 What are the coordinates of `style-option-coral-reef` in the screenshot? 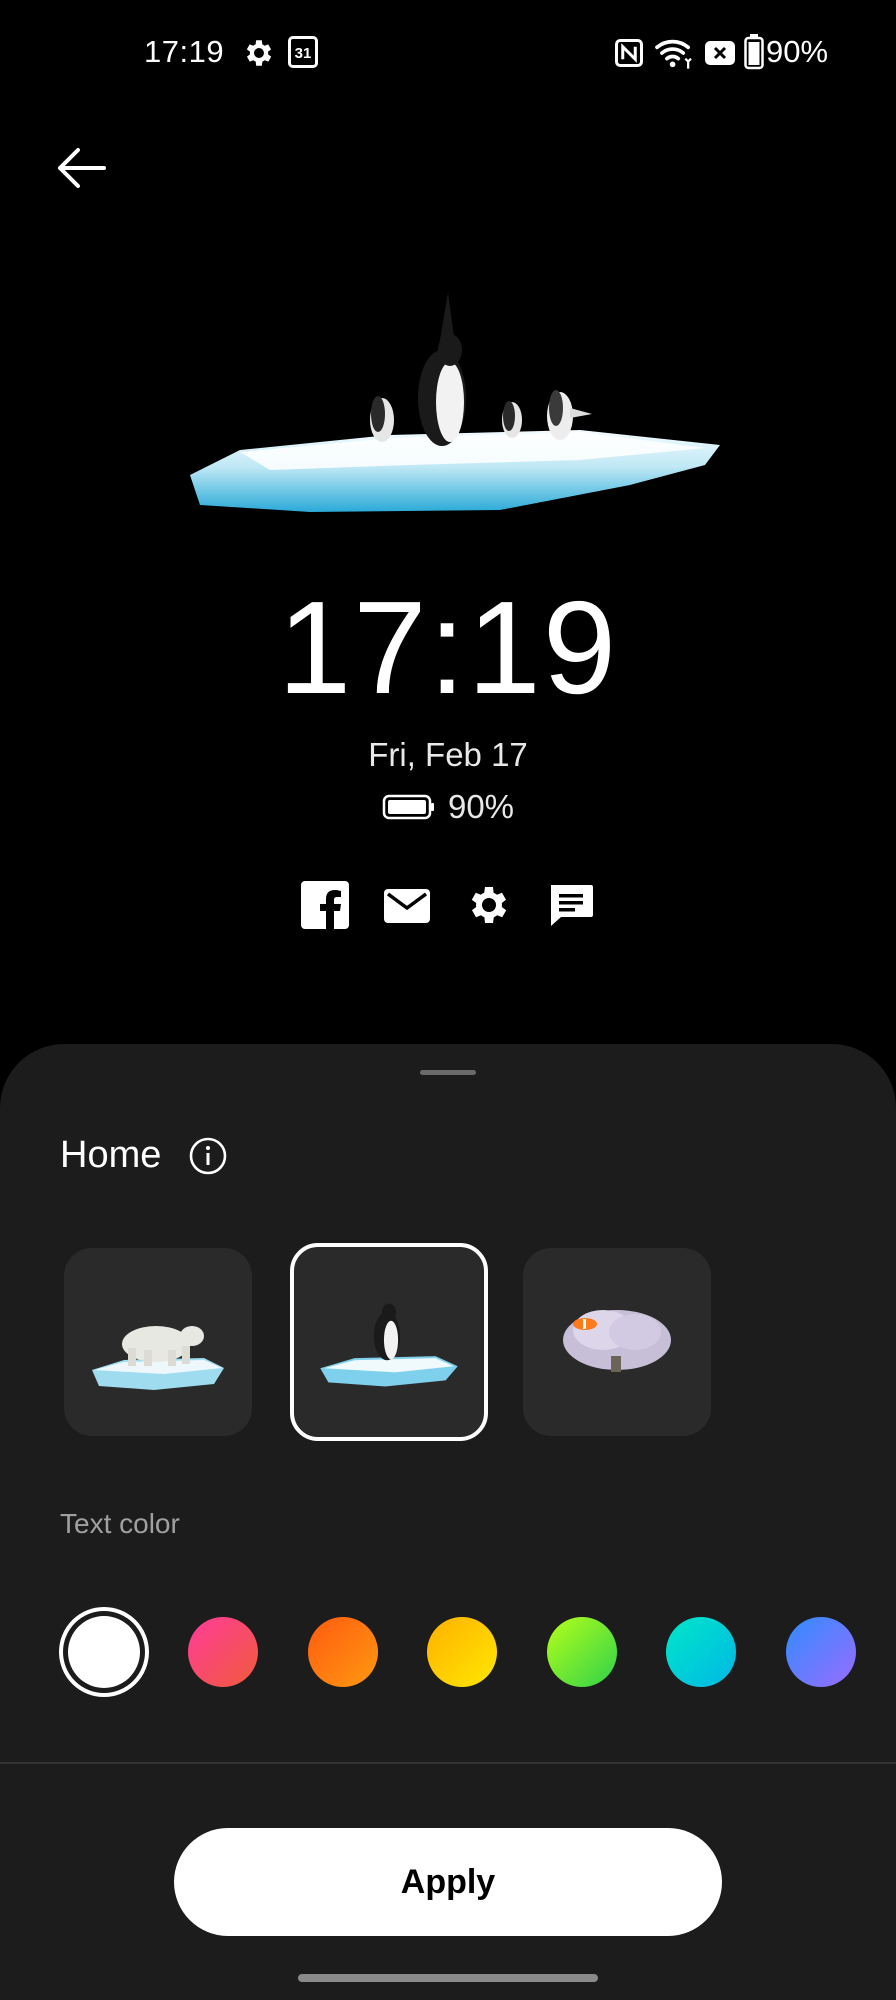 It's located at (617, 1342).